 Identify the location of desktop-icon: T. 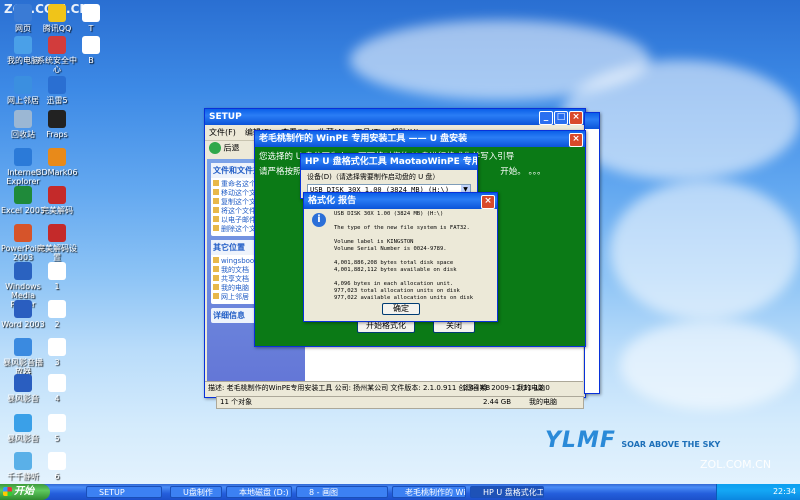
(91, 18).